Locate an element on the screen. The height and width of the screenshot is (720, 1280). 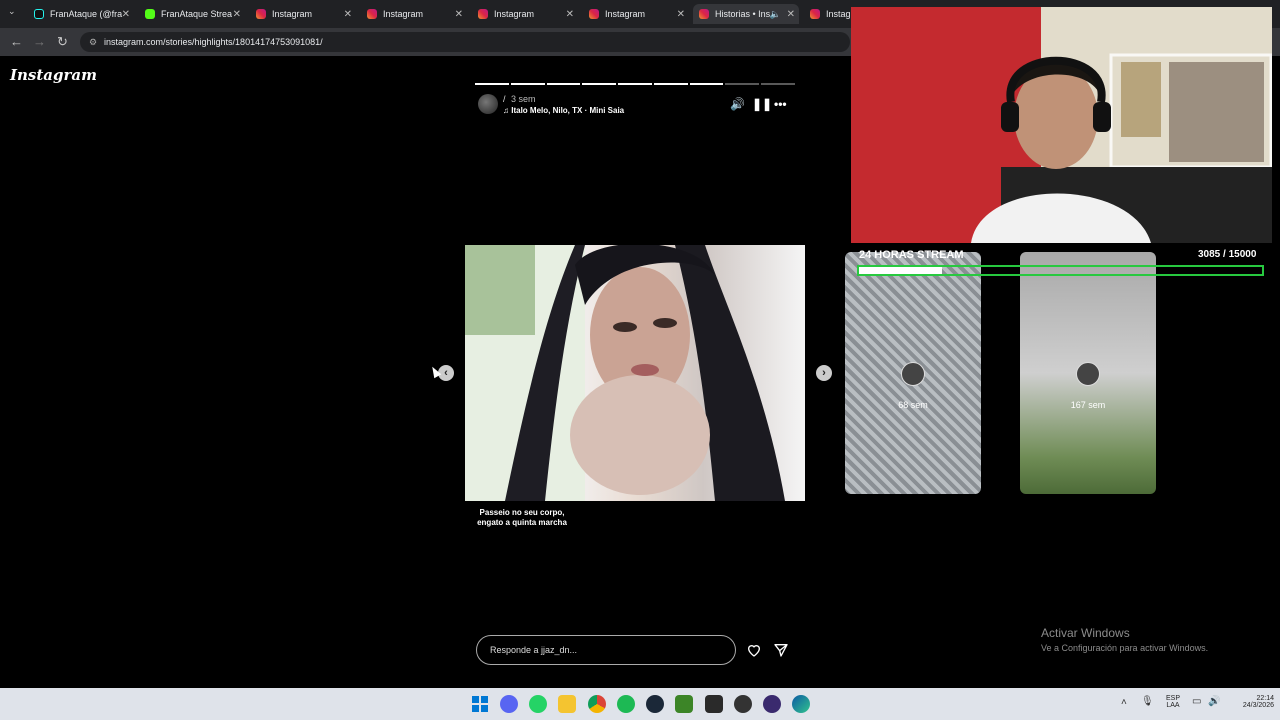
tab-0: FranAtaque (@fra ✕ is located at coordinates (81, 14).